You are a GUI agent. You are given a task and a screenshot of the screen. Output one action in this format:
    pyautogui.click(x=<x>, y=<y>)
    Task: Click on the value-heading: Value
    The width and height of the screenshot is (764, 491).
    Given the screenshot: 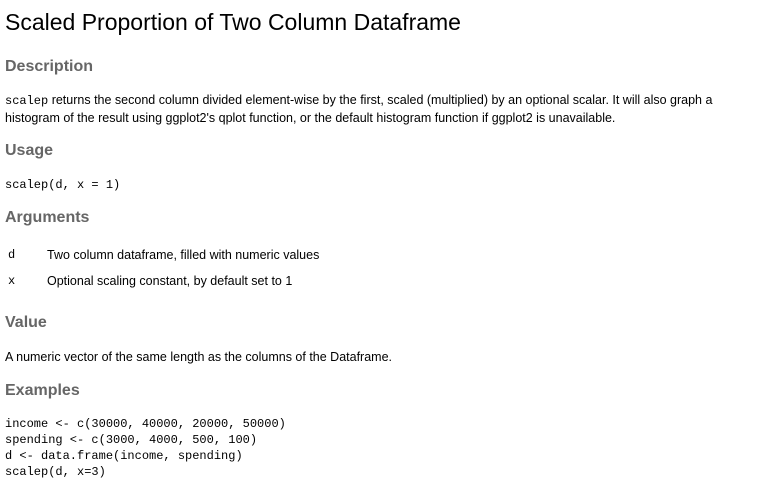 What is the action you would take?
    pyautogui.click(x=26, y=322)
    